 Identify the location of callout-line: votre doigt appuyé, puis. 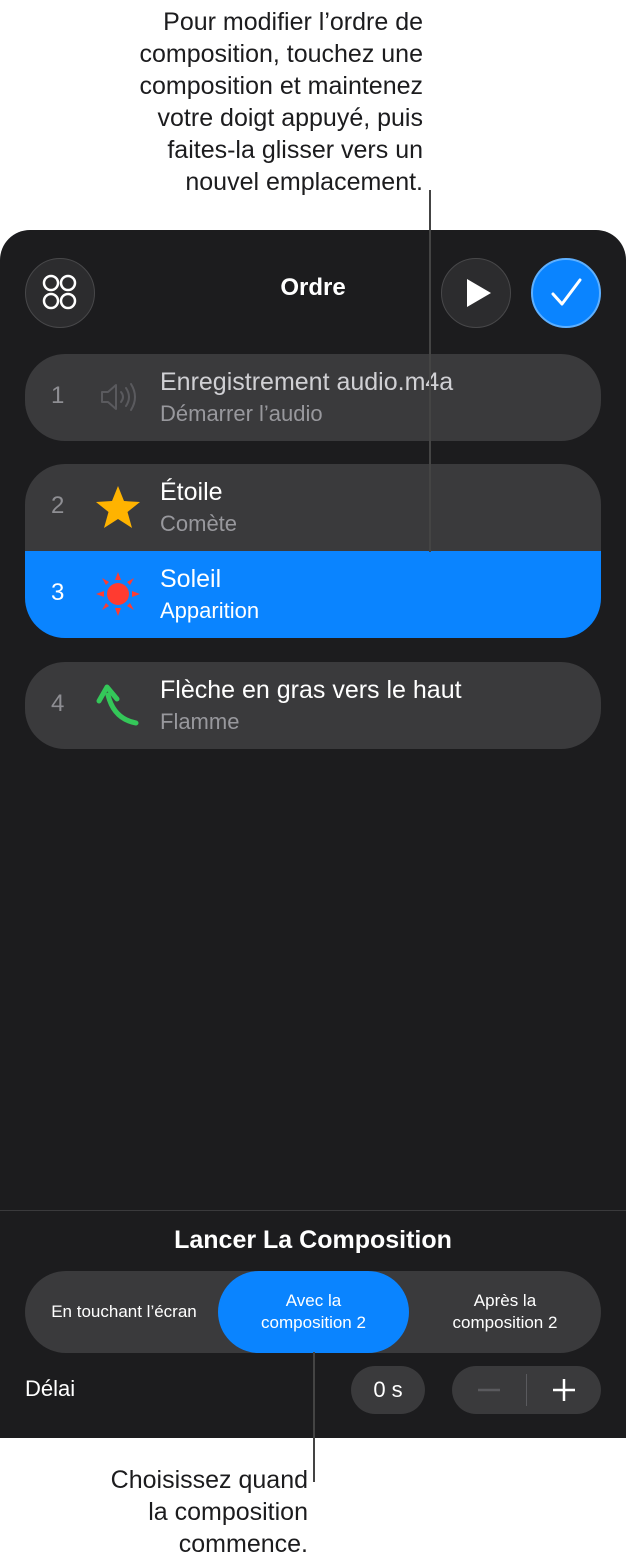
(290, 118).